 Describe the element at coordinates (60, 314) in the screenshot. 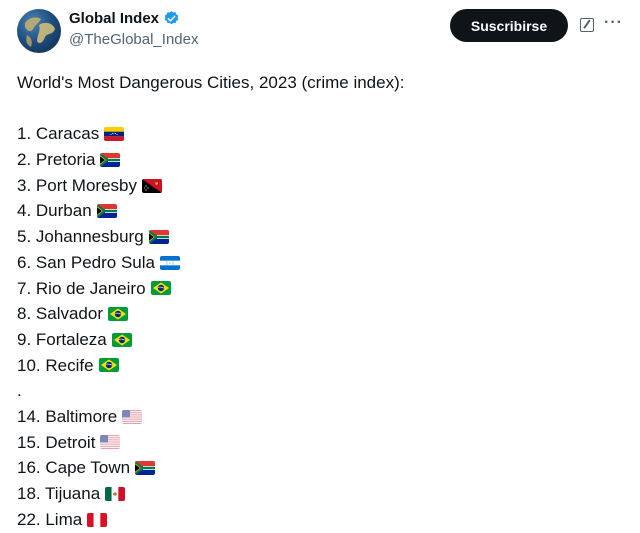

I see `city-label: 8. Salvador` at that location.